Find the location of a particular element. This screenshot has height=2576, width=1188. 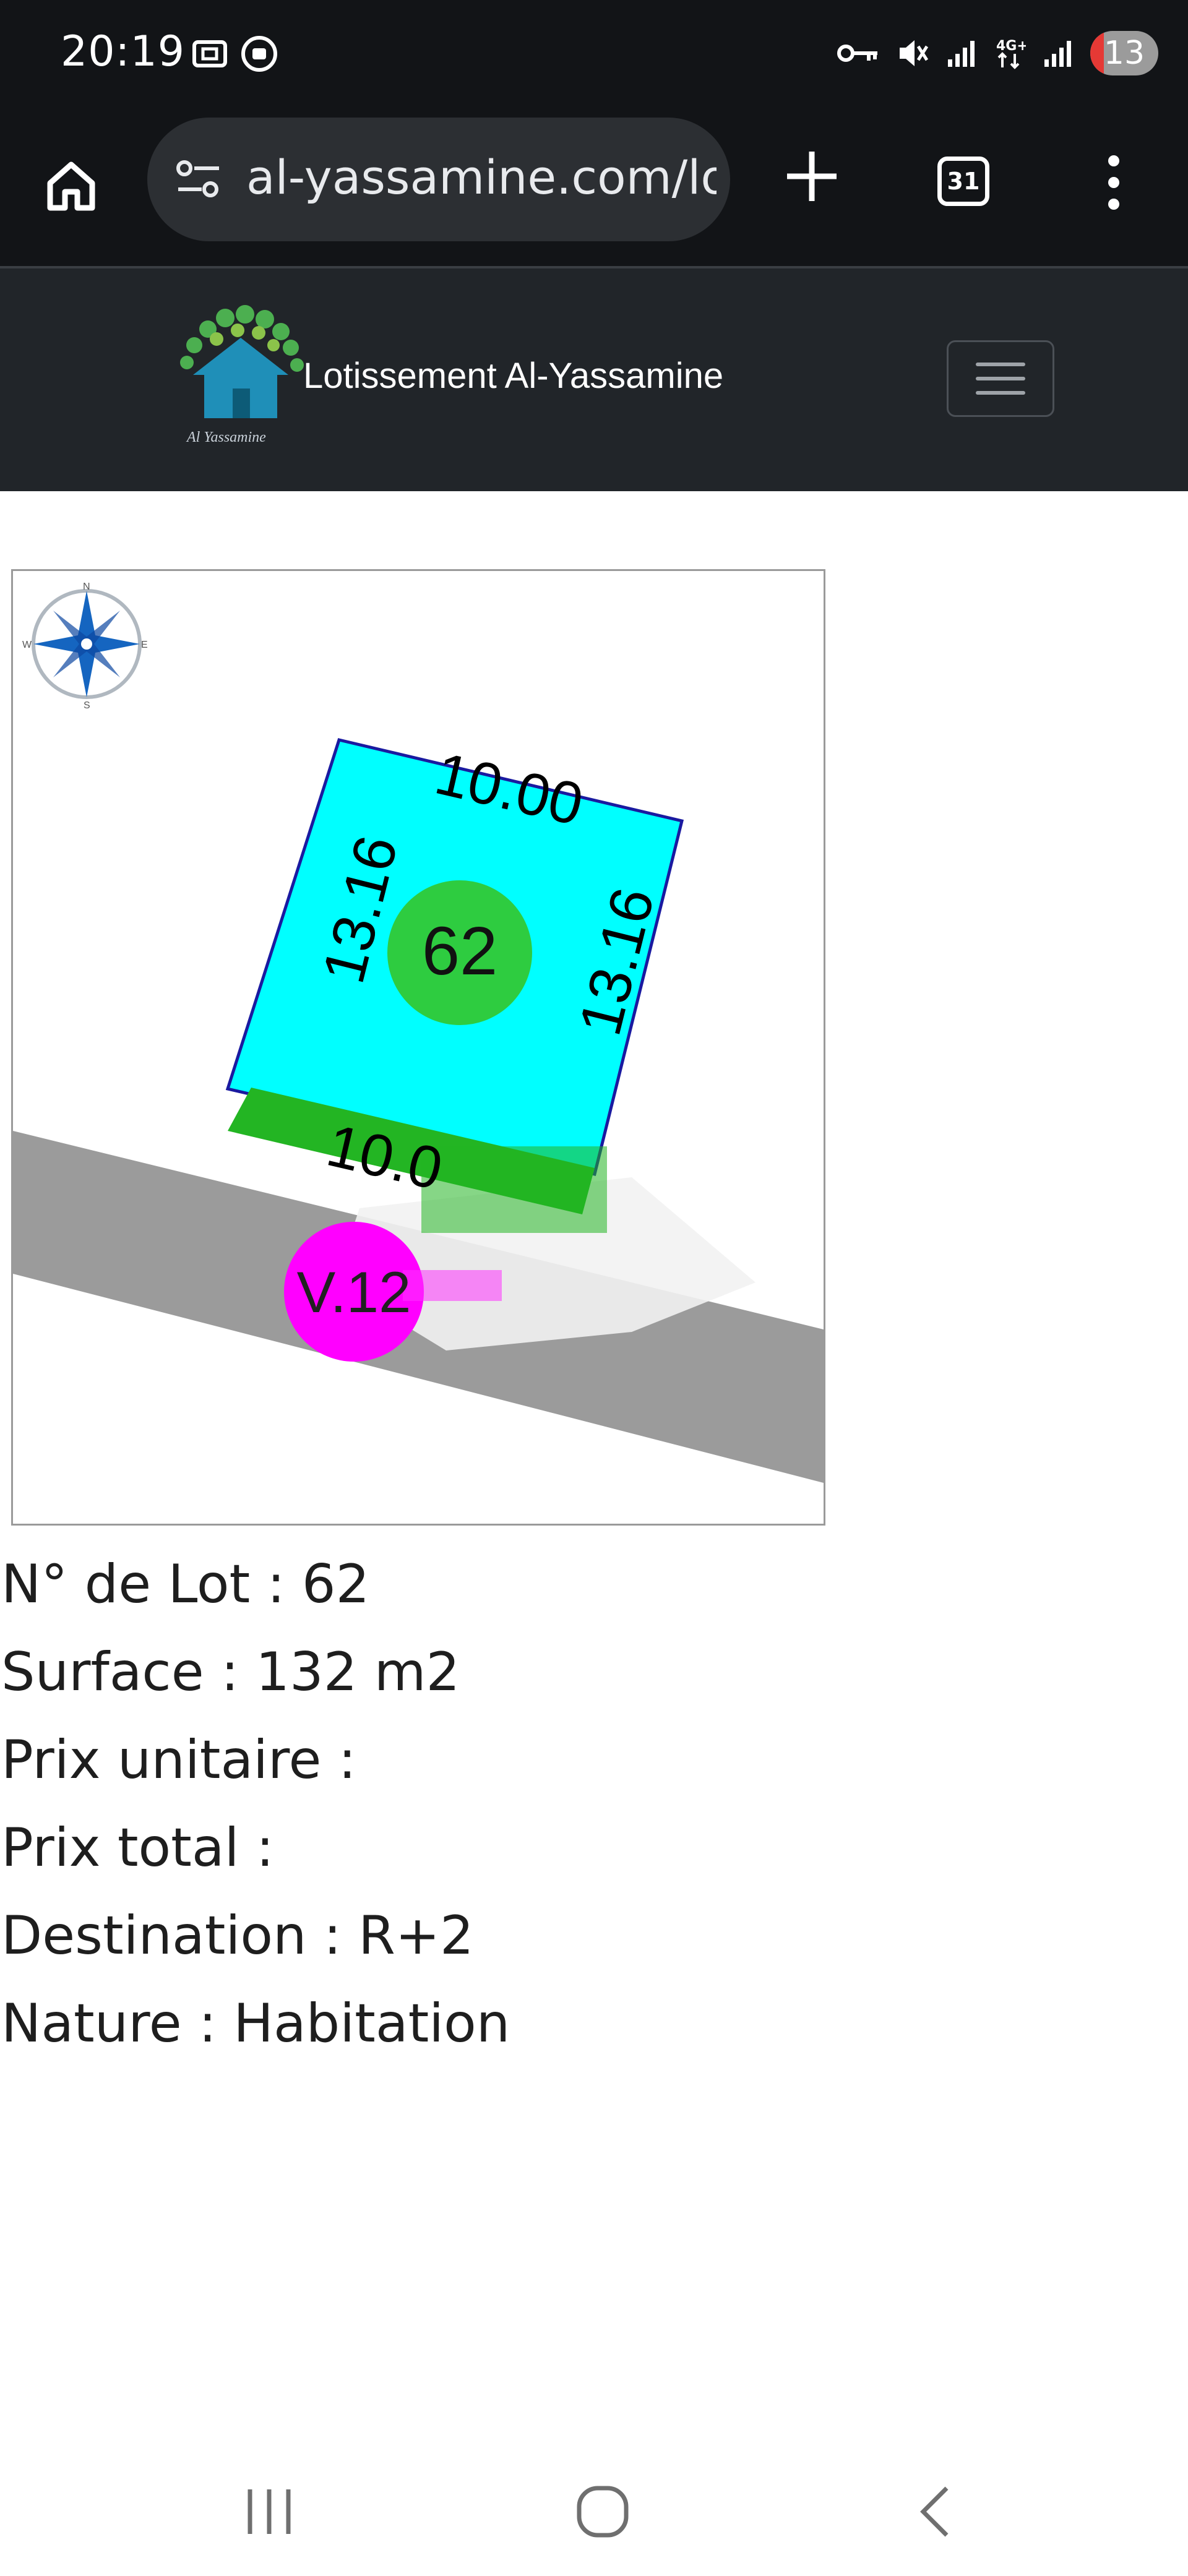

detail-value: R+2 is located at coordinates (416, 1936).